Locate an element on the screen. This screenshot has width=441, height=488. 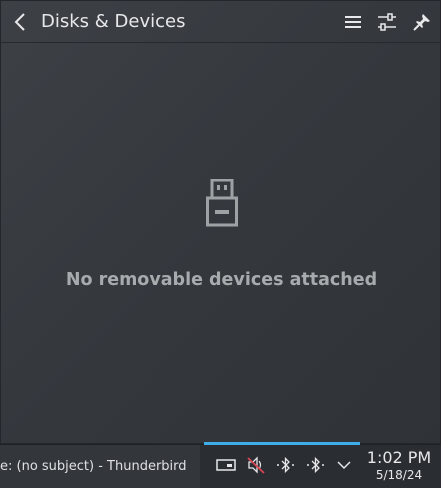
pin-icon is located at coordinates (421, 22).